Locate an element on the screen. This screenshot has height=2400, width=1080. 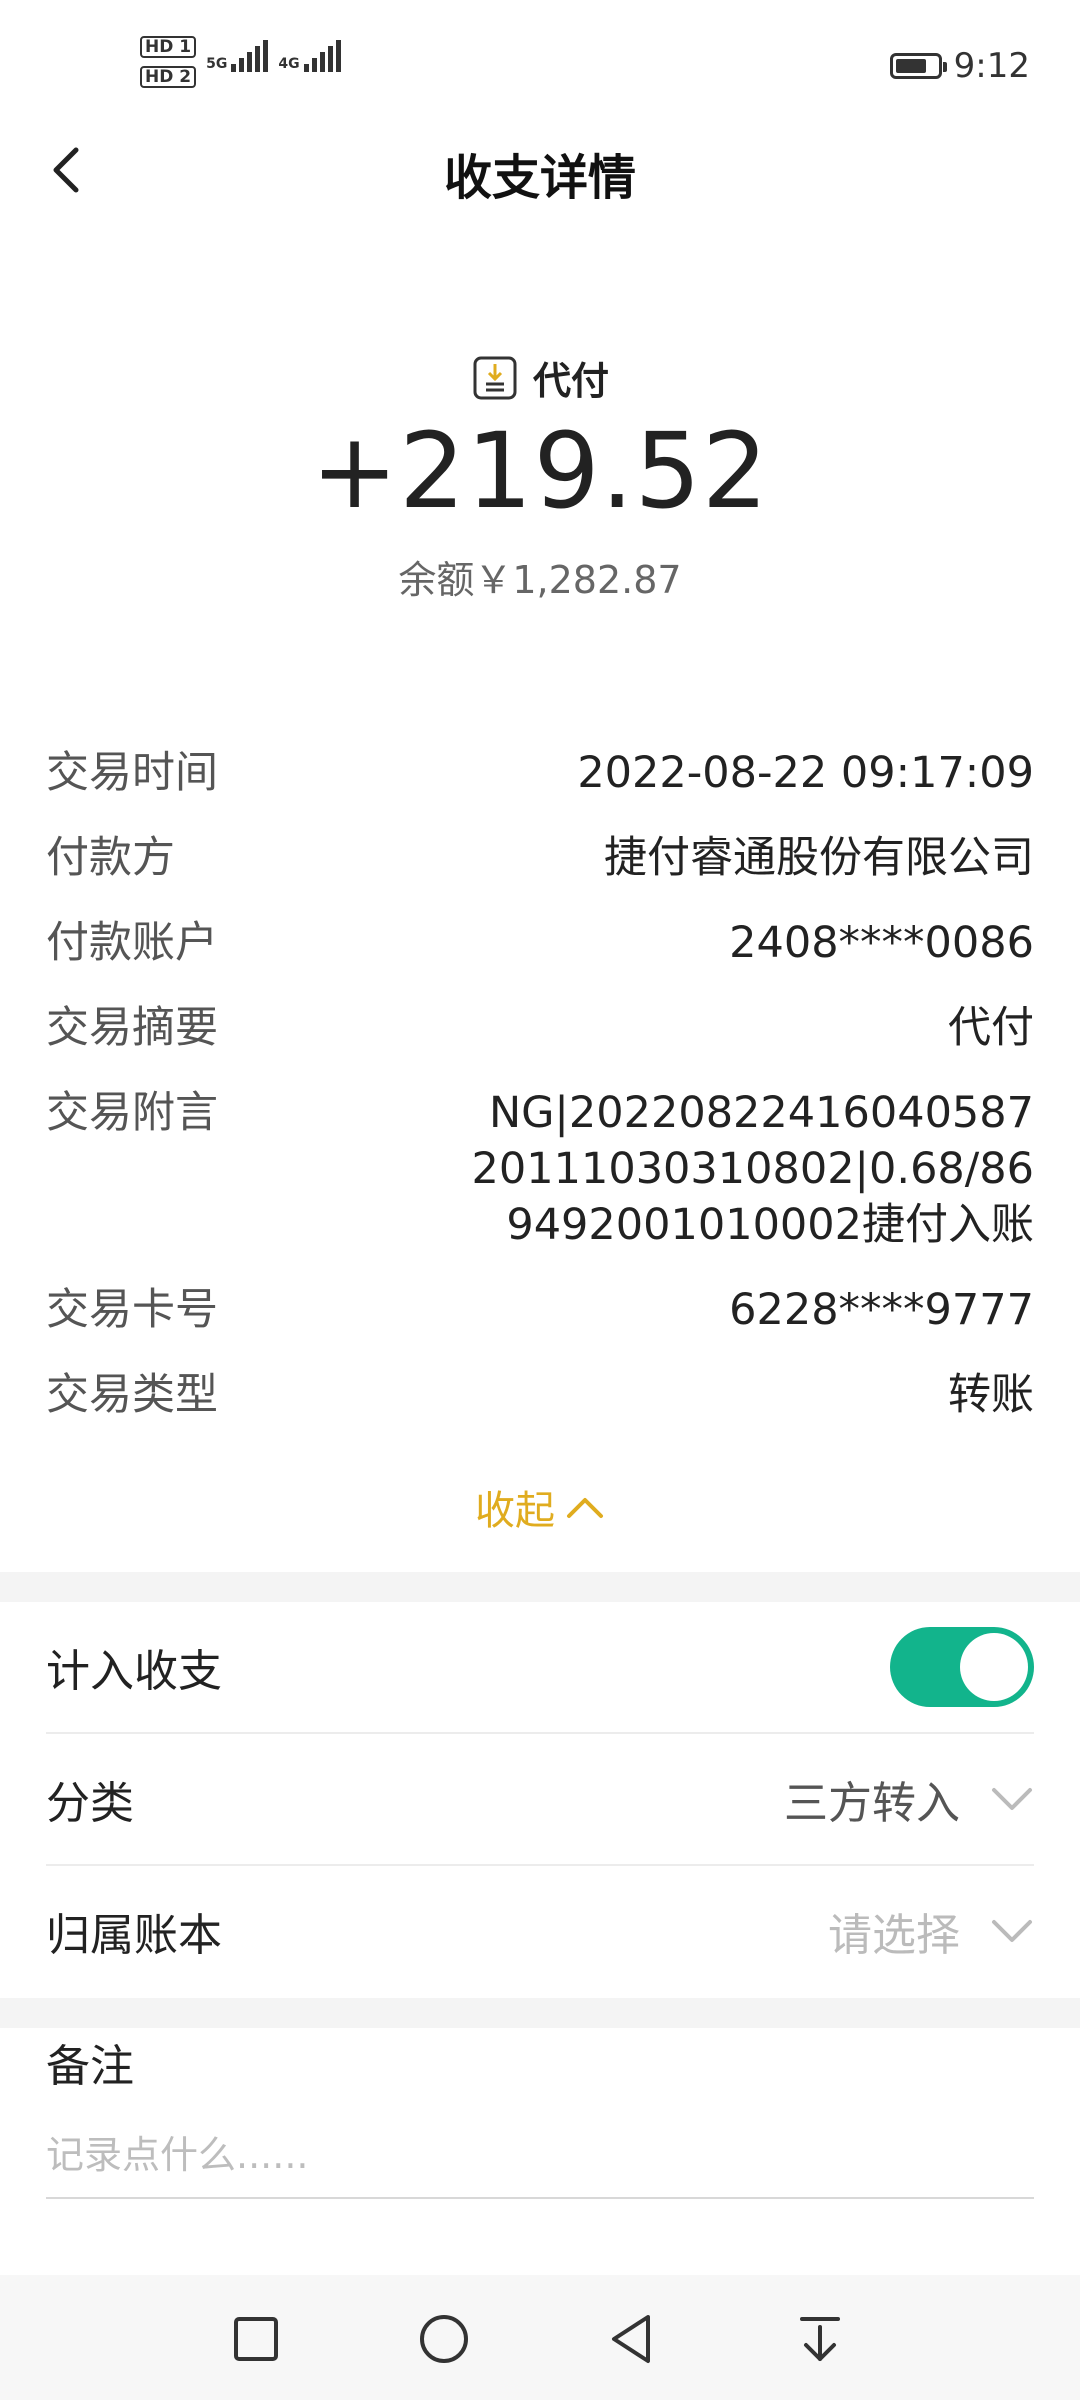
signal-5g-icon: 5G is located at coordinates (237, 56).